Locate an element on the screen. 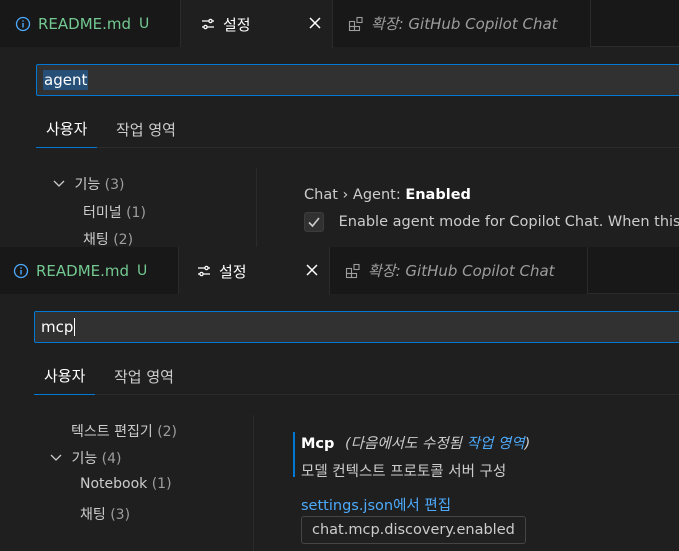 This screenshot has height=551, width=679. checkmark-icon is located at coordinates (314, 222).